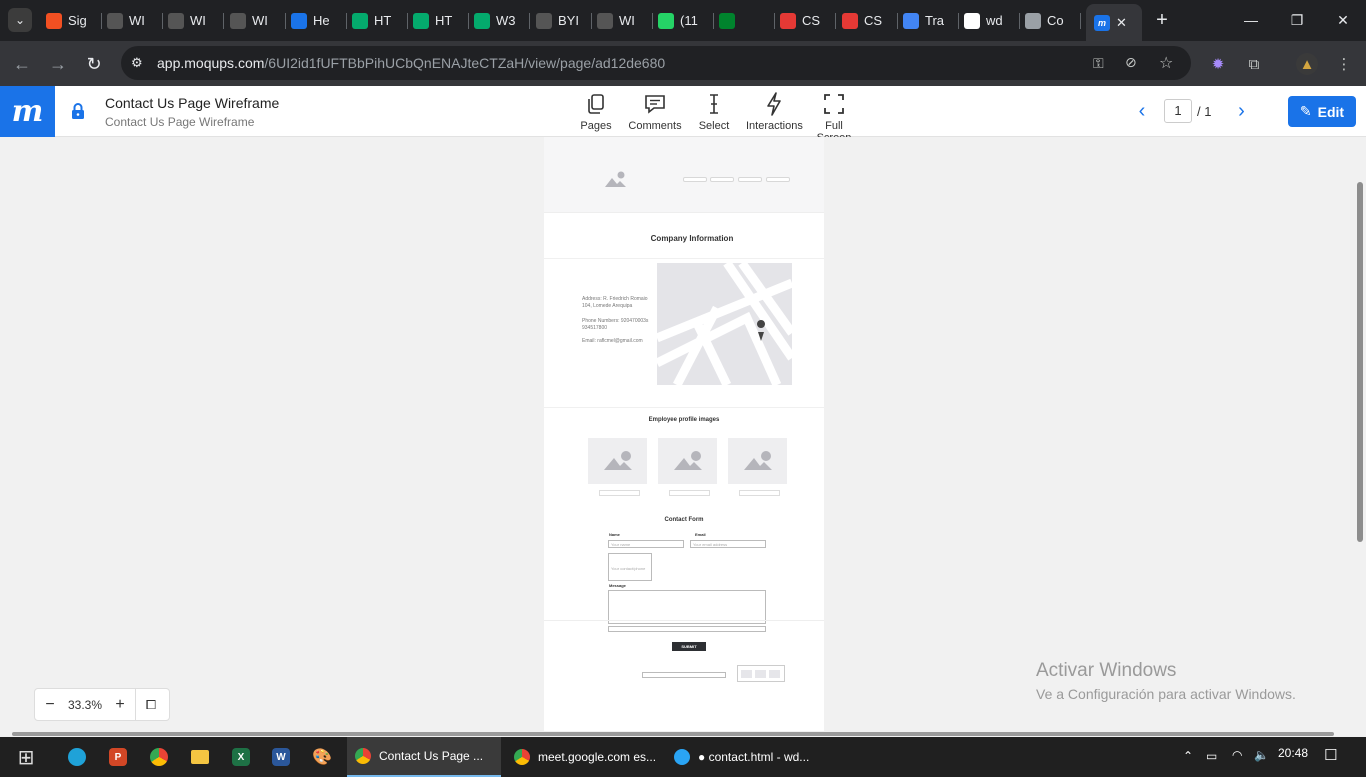 Image resolution: width=1366 pixels, height=777 pixels. Describe the element at coordinates (700, 534) in the screenshot. I see `wf-email-label: Email` at that location.